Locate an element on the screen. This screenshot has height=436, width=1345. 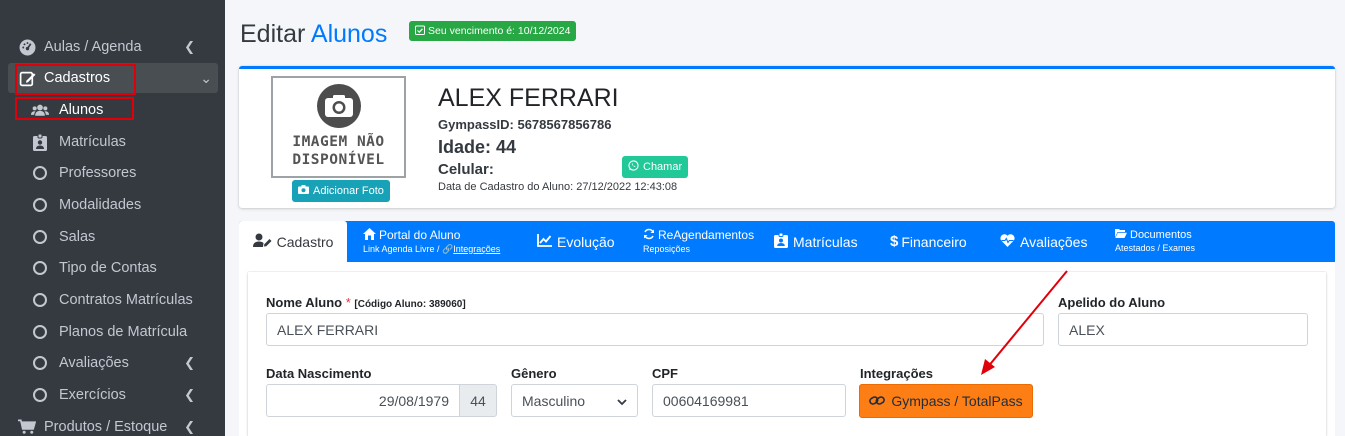
tab-evolucao: Evolução is located at coordinates (576, 241).